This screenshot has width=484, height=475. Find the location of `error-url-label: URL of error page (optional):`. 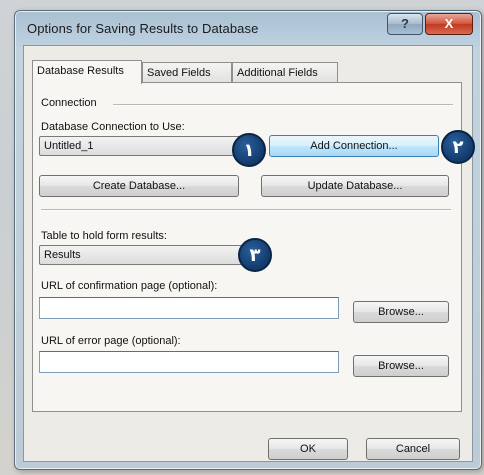

error-url-label: URL of error page (optional): is located at coordinates (111, 341).